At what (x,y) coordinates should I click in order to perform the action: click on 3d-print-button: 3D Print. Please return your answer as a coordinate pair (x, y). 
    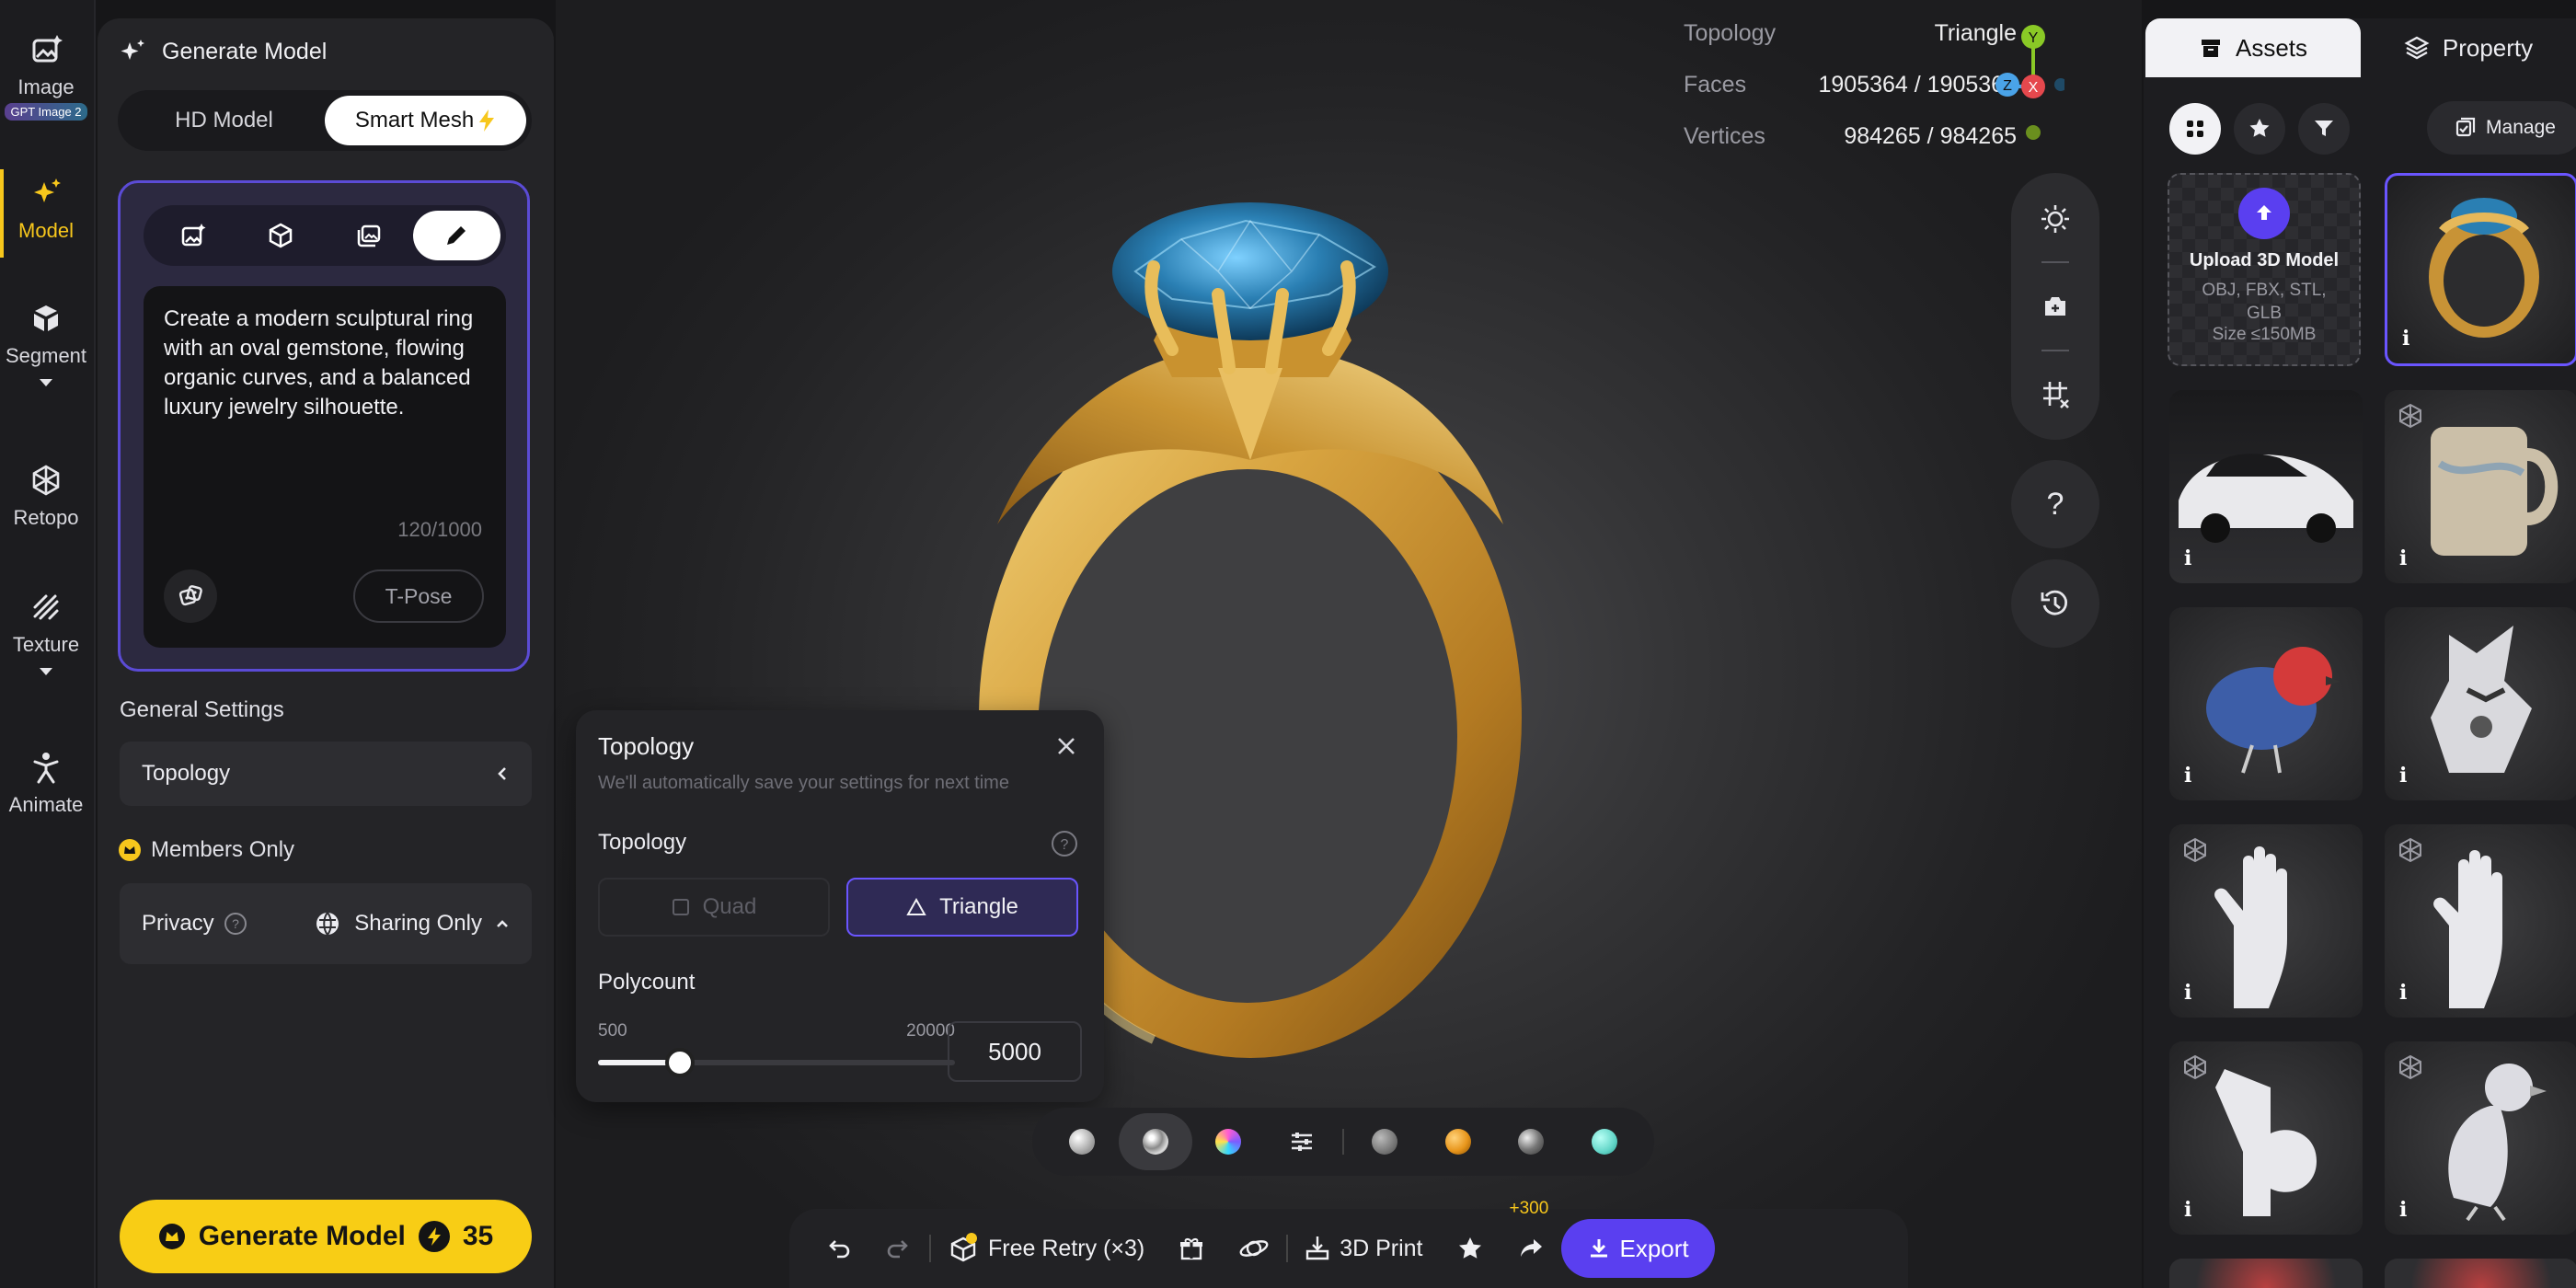
    Looking at the image, I should click on (1363, 1248).